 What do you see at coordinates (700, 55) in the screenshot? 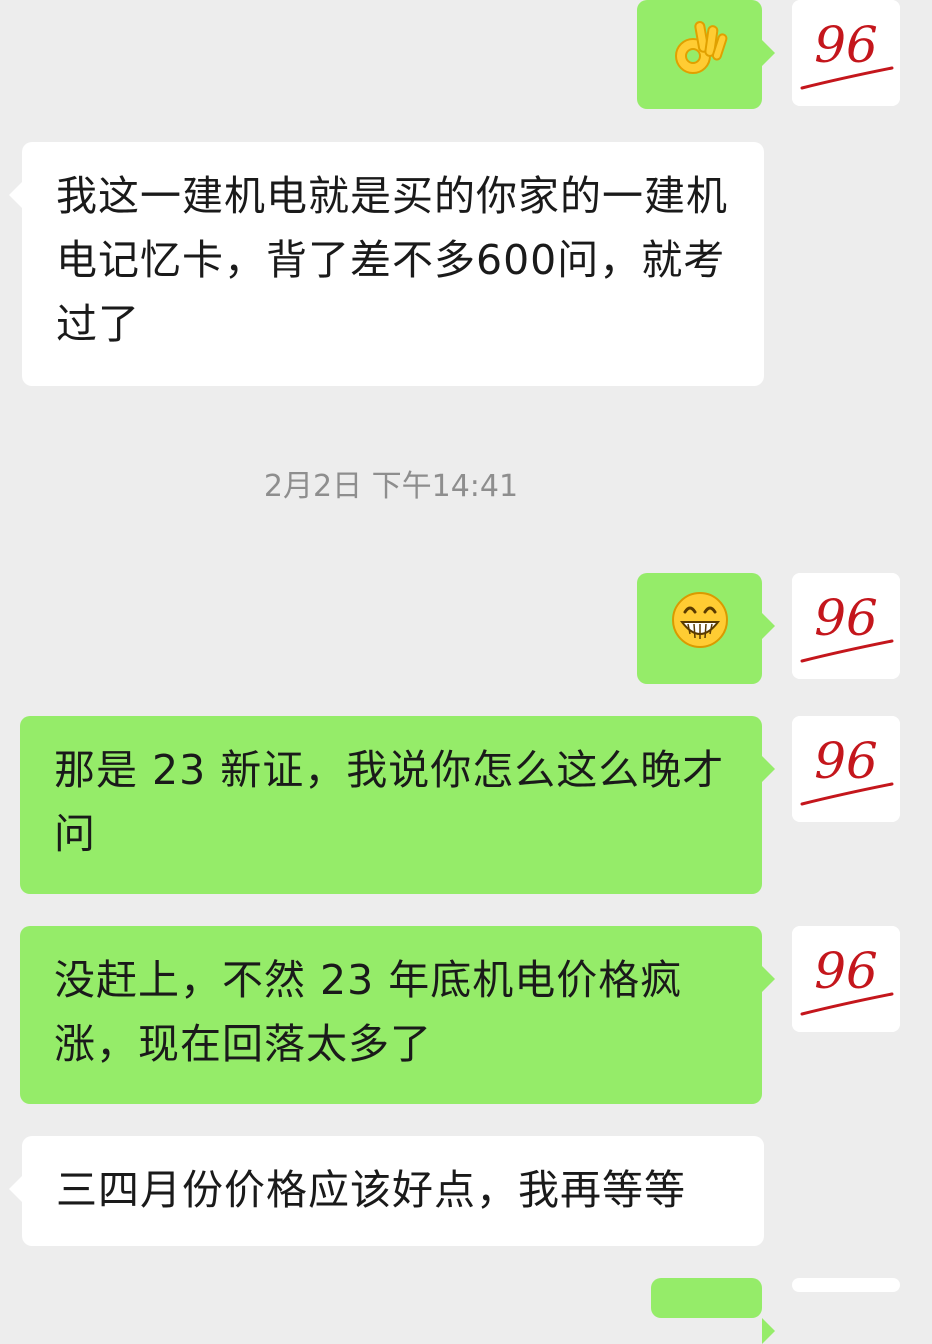
I see `ok-hand-emoji-icon` at bounding box center [700, 55].